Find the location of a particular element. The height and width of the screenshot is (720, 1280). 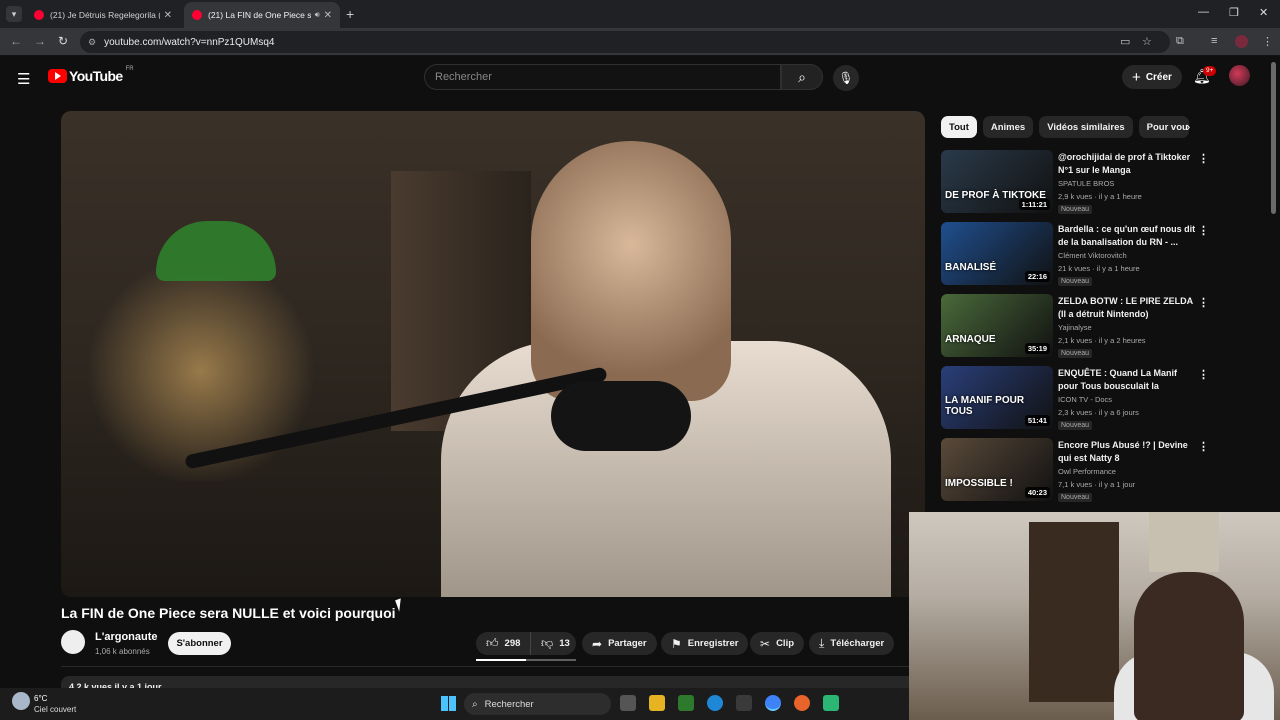

youtube-logo: YouTube FR is located at coordinates (91, 75).